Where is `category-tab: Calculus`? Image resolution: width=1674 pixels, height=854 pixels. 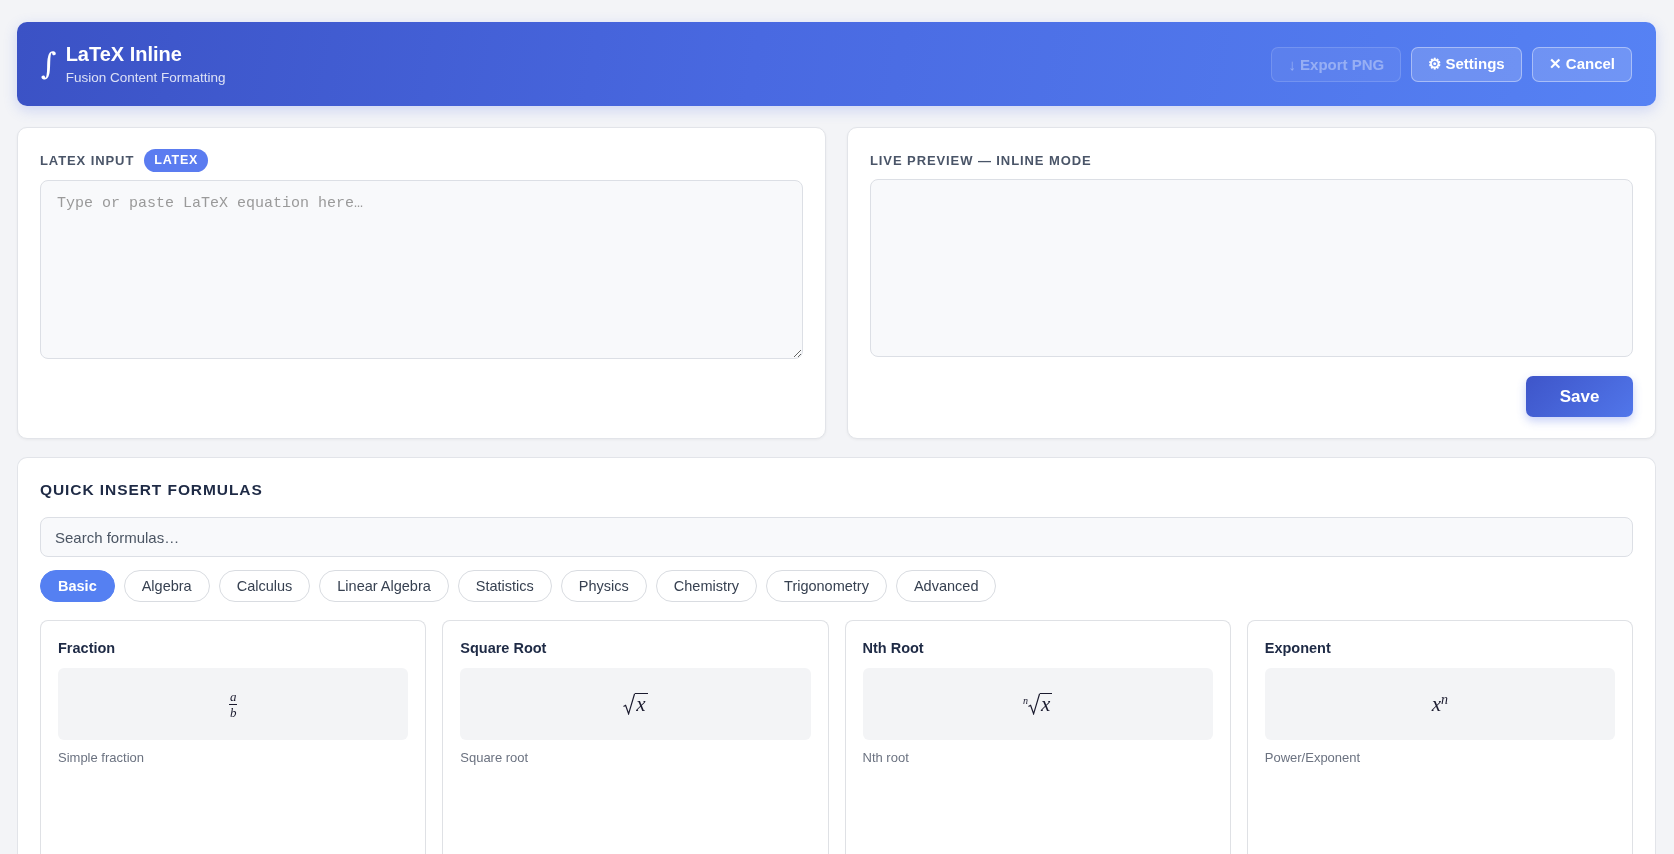
category-tab: Calculus is located at coordinates (264, 586).